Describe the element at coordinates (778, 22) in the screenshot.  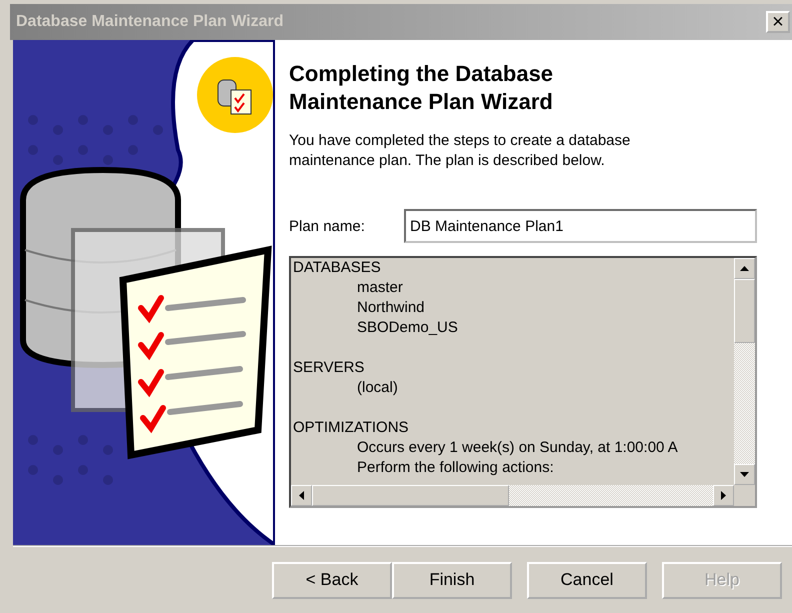
I see `close-button: ×` at that location.